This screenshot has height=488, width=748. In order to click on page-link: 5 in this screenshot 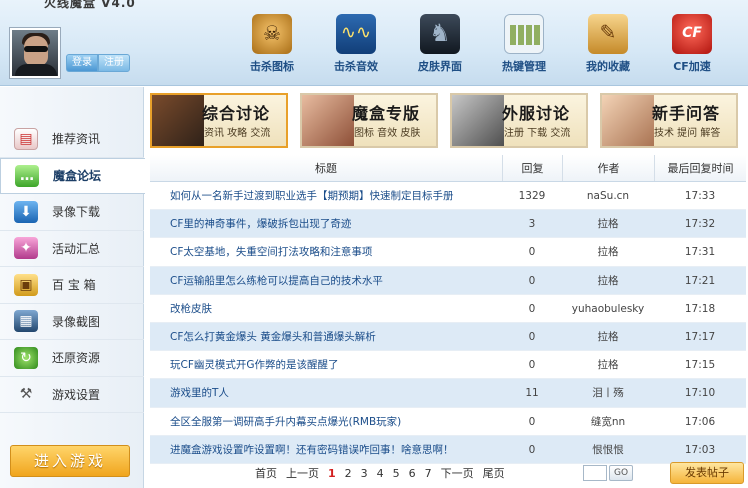, I will do `click(396, 473)`.